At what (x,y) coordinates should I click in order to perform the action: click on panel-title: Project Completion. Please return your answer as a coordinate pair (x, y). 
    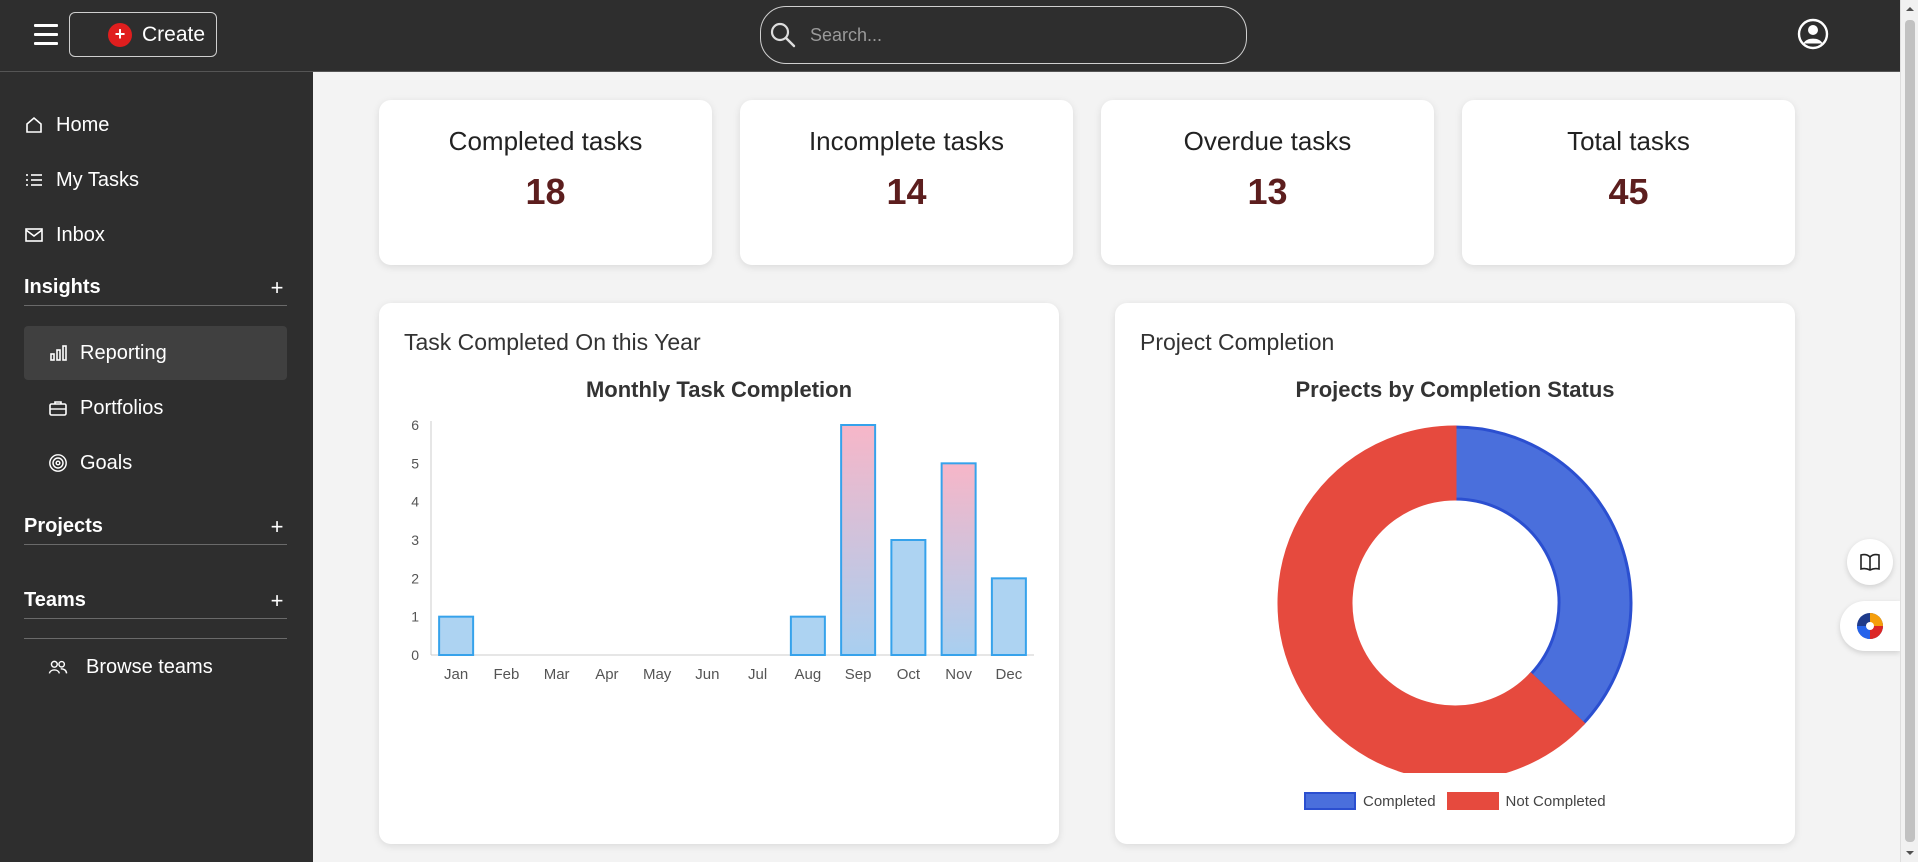
    Looking at the image, I should click on (1237, 342).